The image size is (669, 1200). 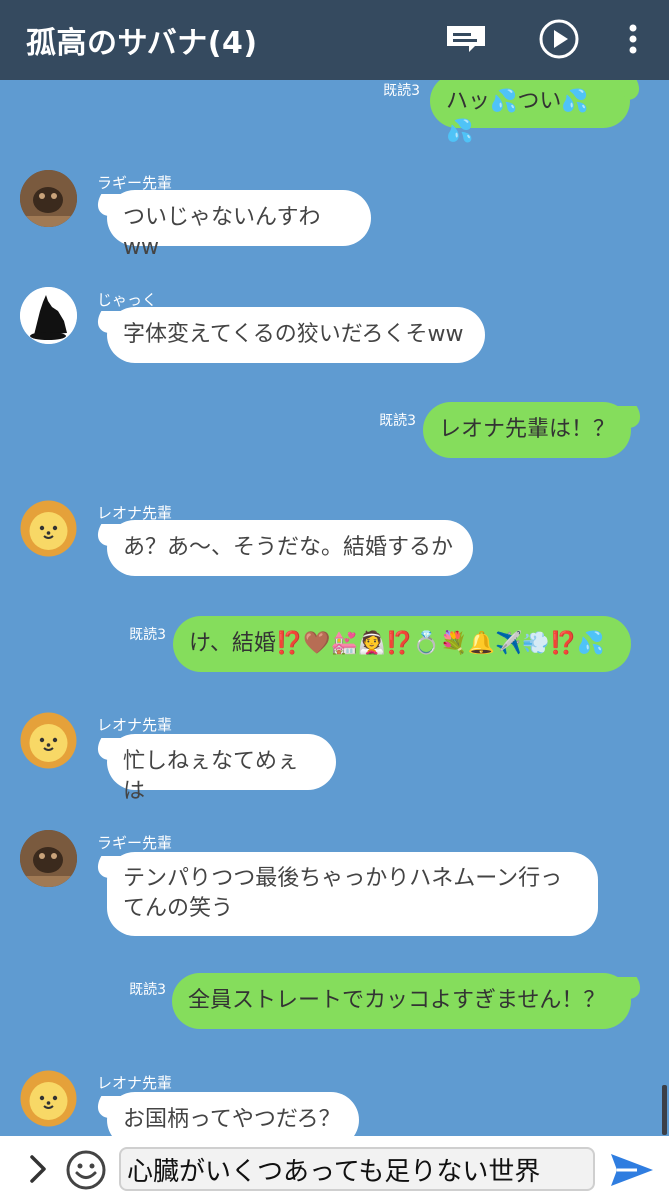 I want to click on emoji-icon, so click(x=86, y=1170).